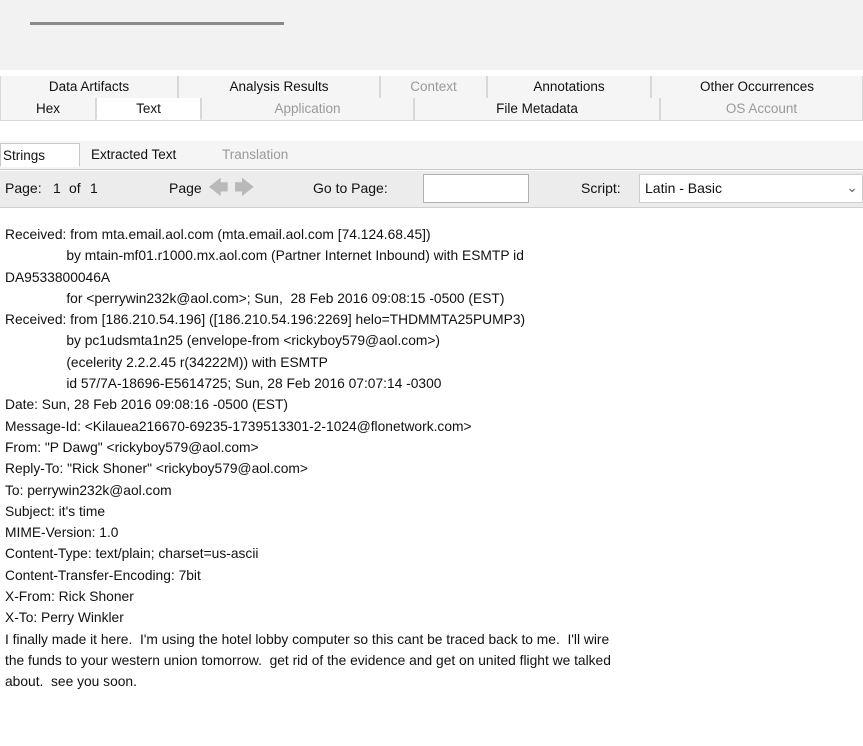 Image resolution: width=863 pixels, height=746 pixels. I want to click on tab-label: File Metadata, so click(537, 108).